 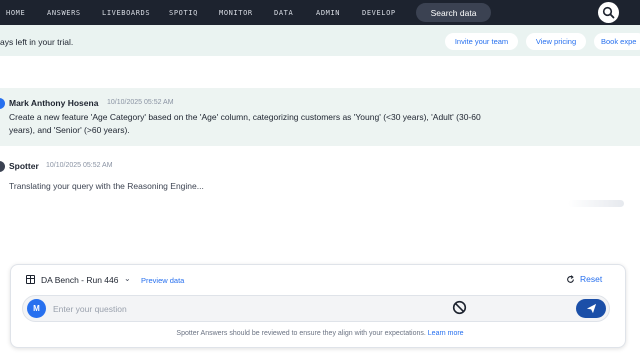 I want to click on reset-button: Reset, so click(x=584, y=279).